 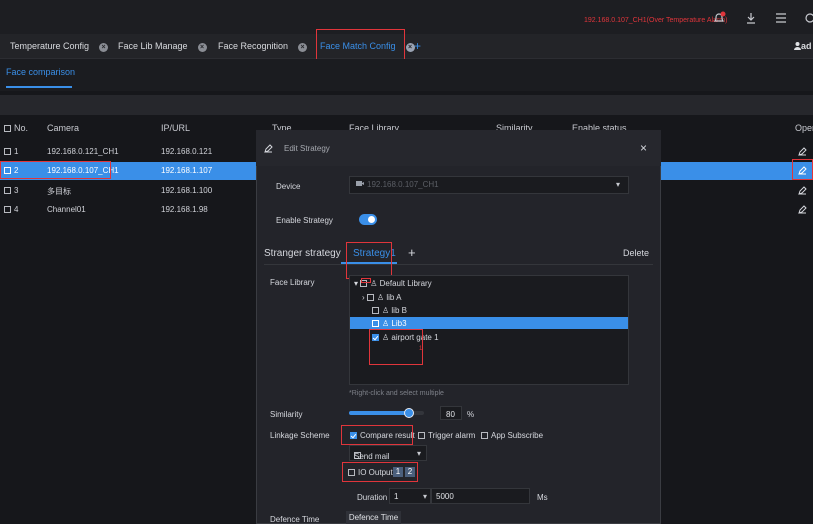 I want to click on similarity-label: Similarity, so click(x=286, y=414).